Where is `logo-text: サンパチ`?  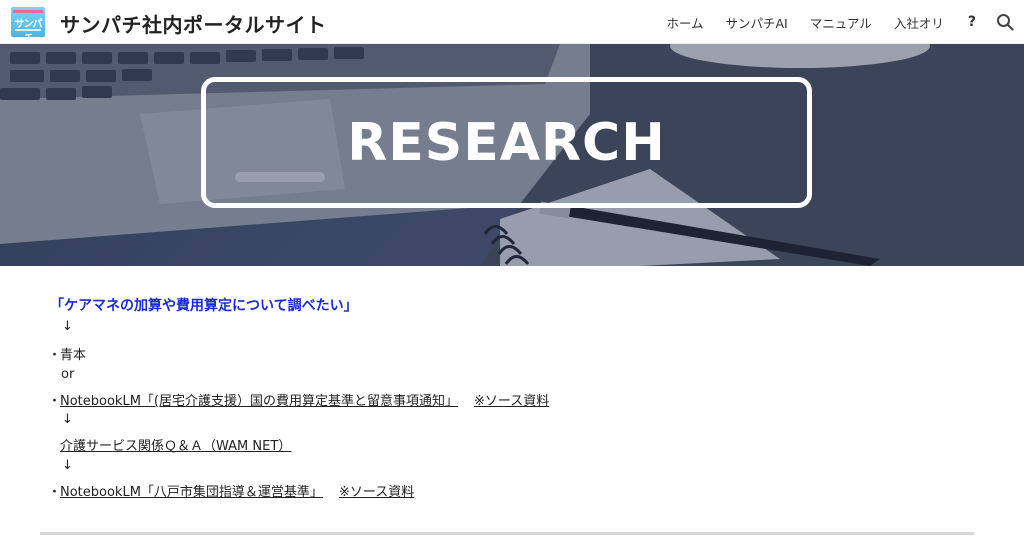
logo-text: サンパチ is located at coordinates (28, 28).